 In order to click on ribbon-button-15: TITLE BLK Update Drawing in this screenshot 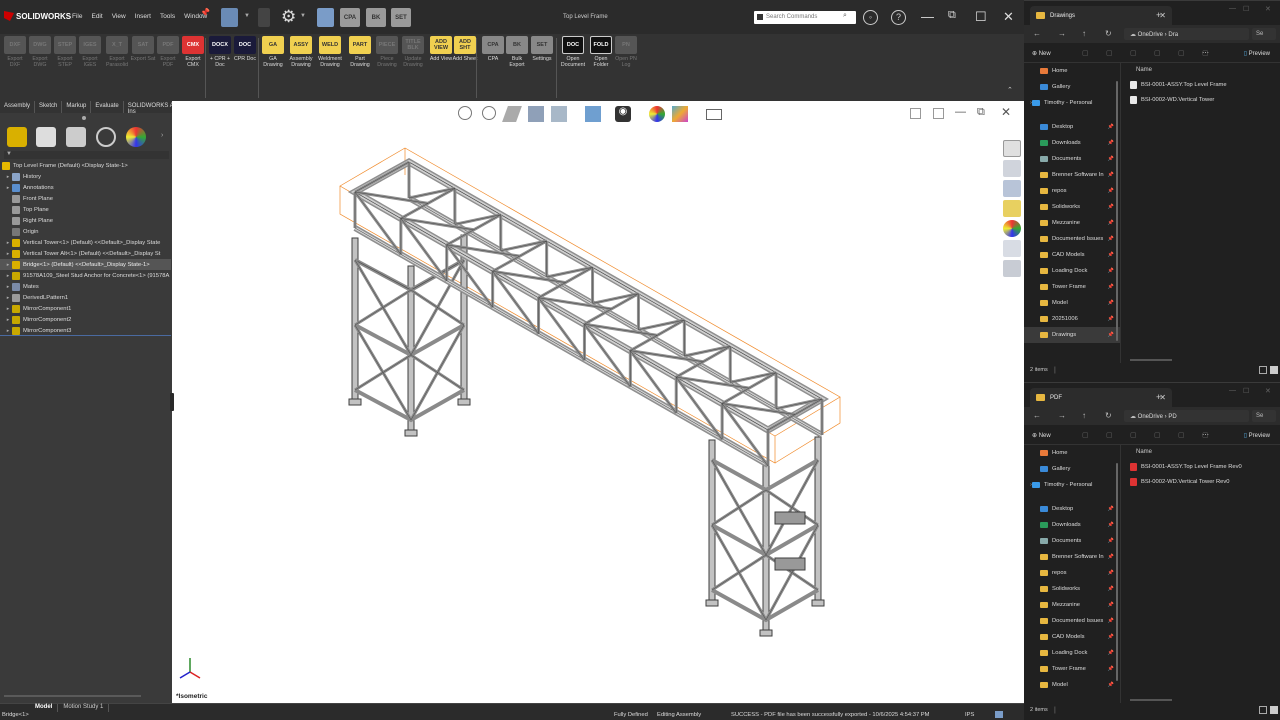, I will do `click(413, 52)`.